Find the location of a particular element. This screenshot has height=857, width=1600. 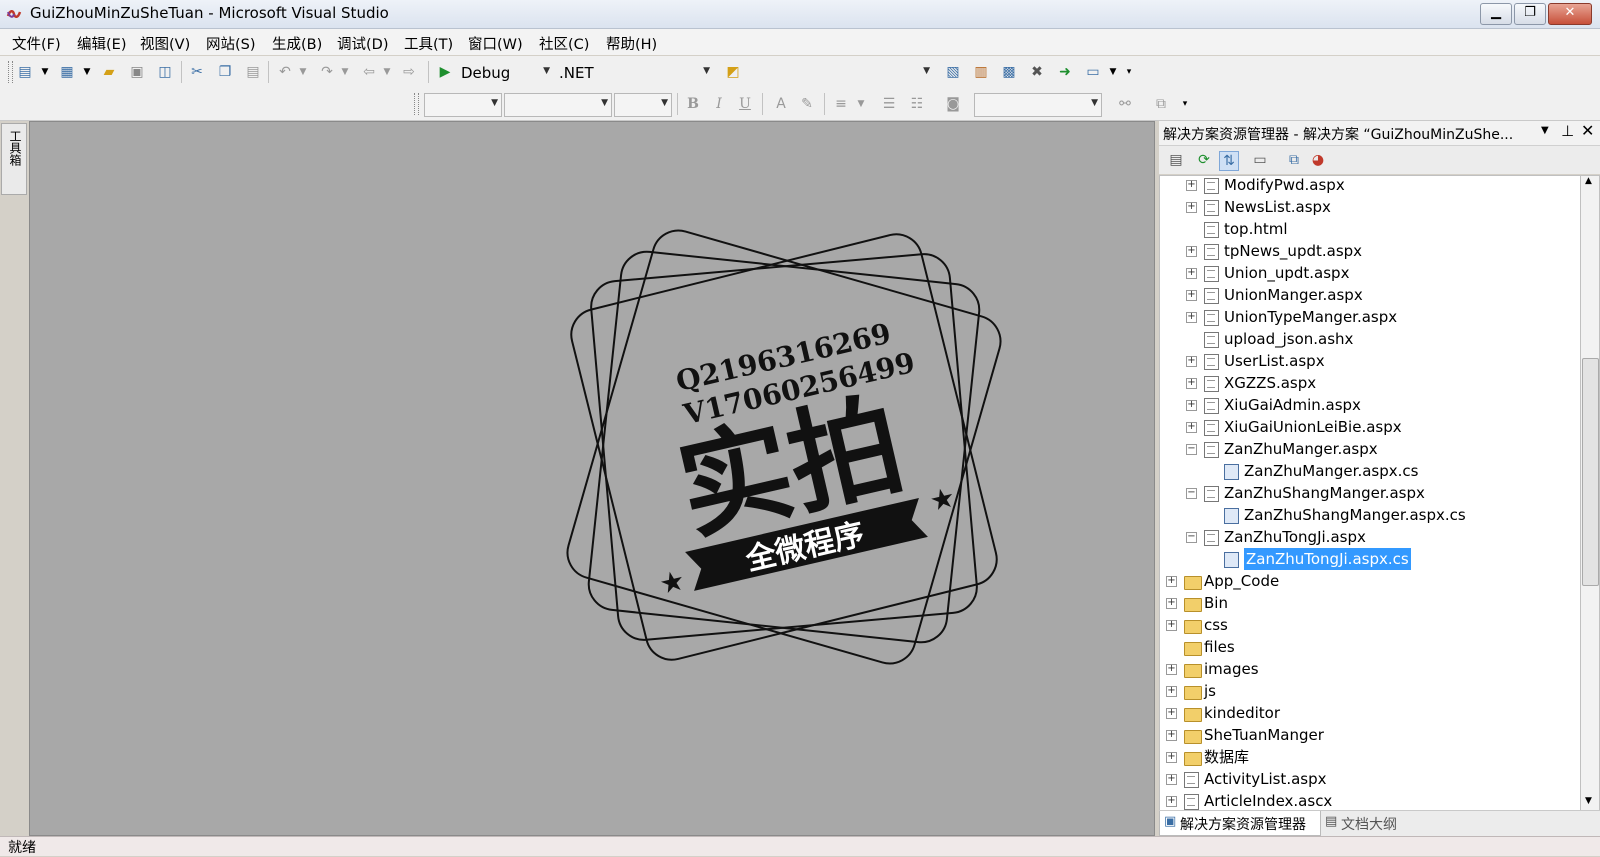

cut-icon: ✂ is located at coordinates (197, 72).